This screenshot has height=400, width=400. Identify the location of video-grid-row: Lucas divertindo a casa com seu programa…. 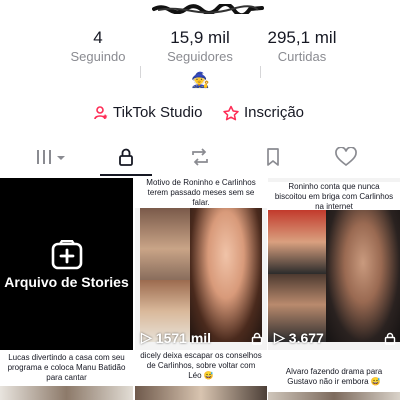
(200, 375).